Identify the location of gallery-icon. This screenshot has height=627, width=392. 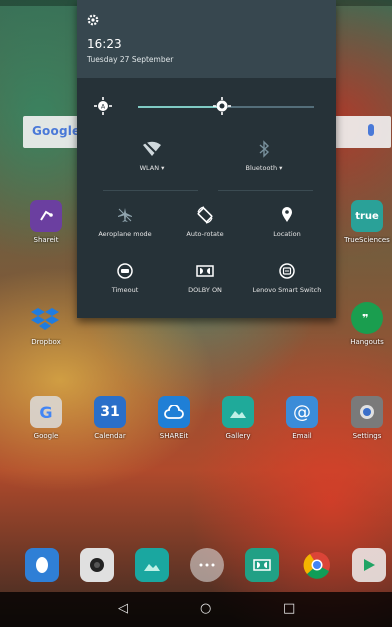
(238, 412).